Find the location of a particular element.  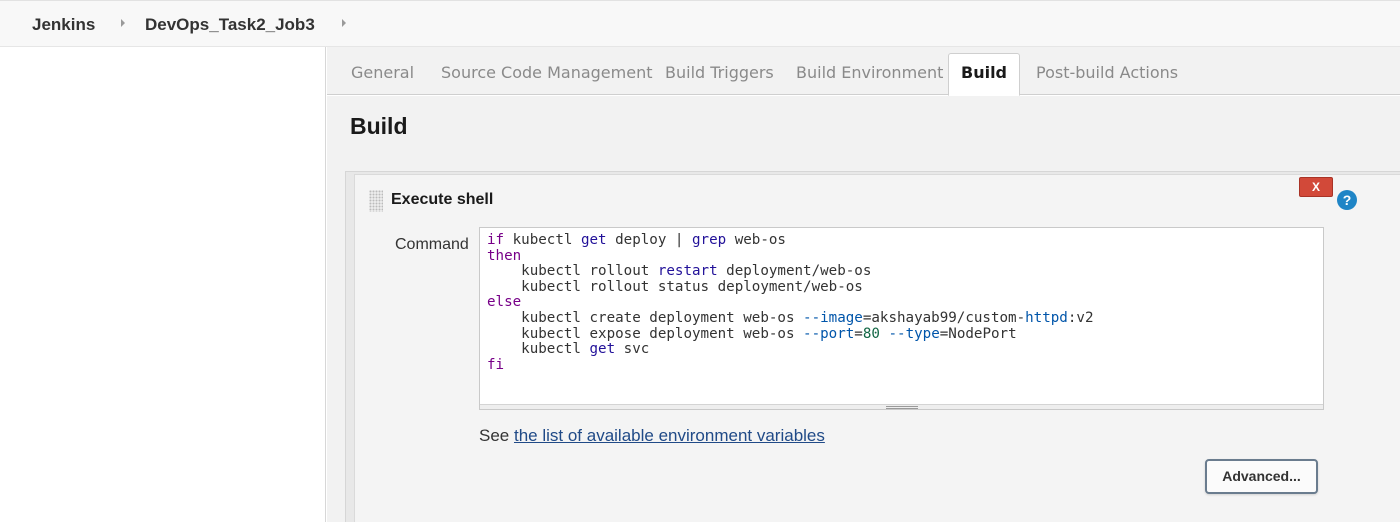

code-token: else is located at coordinates (504, 302).